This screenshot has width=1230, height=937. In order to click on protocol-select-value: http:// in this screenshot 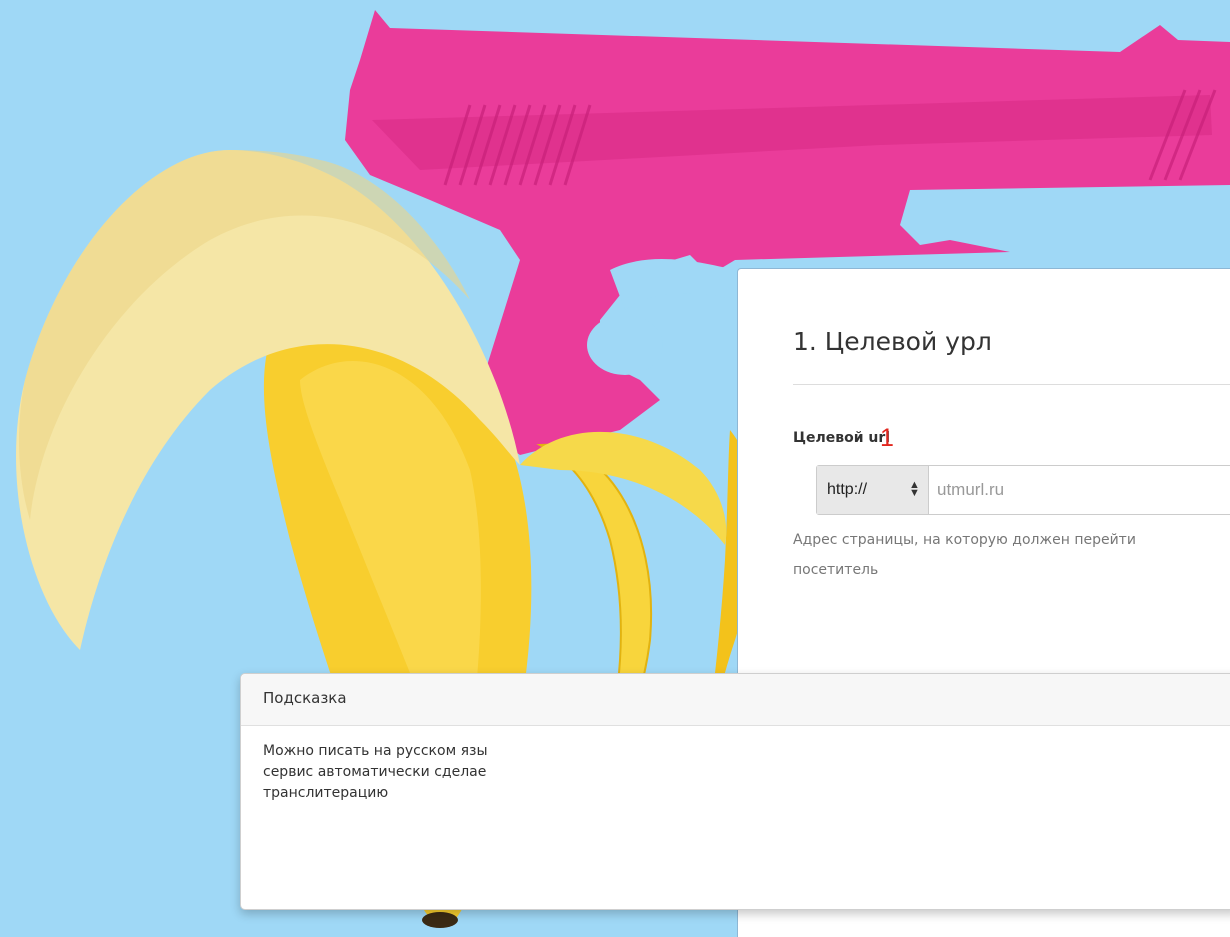, I will do `click(847, 489)`.